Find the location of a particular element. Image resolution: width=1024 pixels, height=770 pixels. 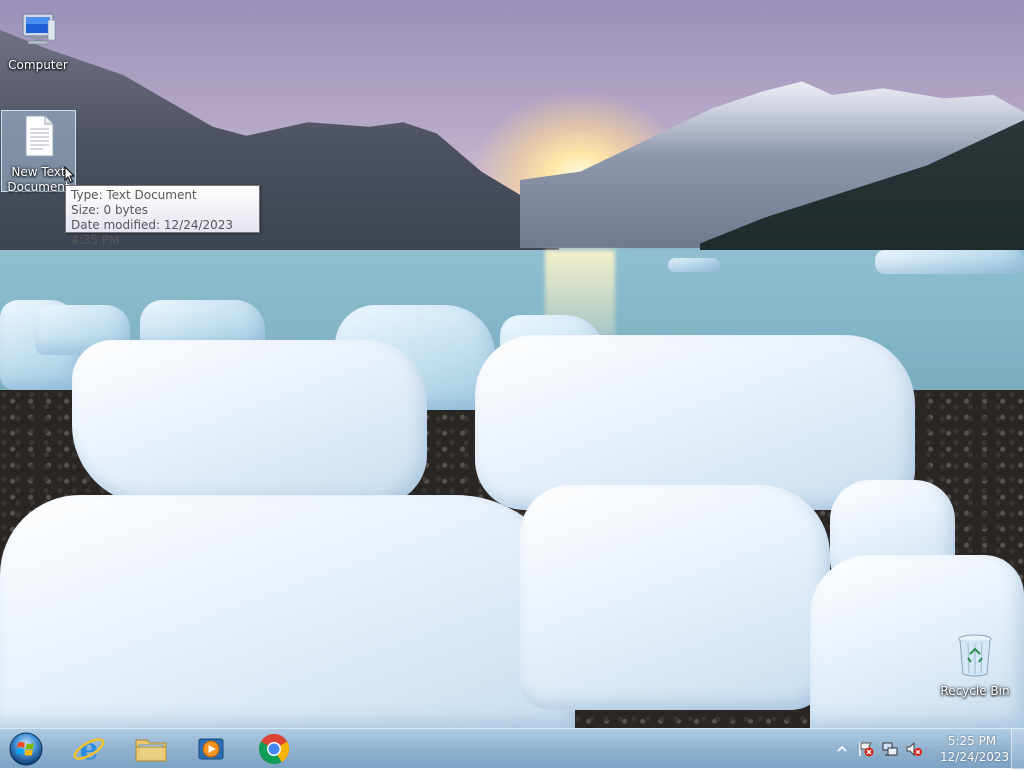

network-icon is located at coordinates (890, 749).